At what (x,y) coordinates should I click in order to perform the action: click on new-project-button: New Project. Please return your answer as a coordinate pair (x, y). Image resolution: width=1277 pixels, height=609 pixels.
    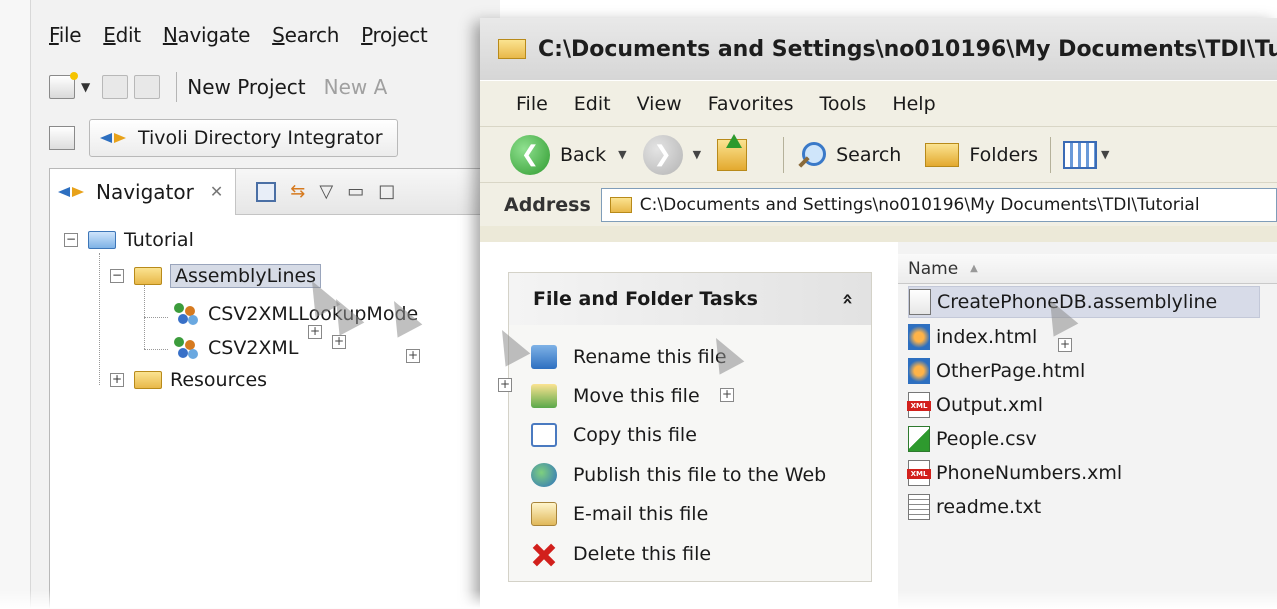
    Looking at the image, I should click on (246, 87).